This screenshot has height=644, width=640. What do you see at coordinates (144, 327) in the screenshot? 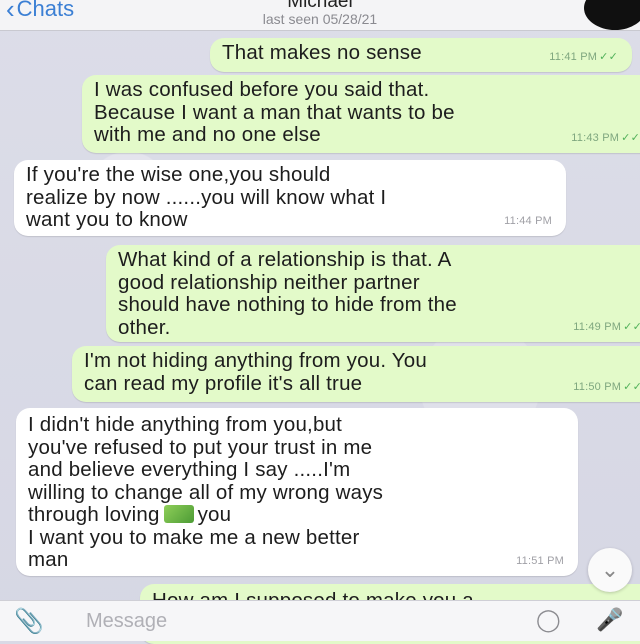
I see `message-line: other.` at bounding box center [144, 327].